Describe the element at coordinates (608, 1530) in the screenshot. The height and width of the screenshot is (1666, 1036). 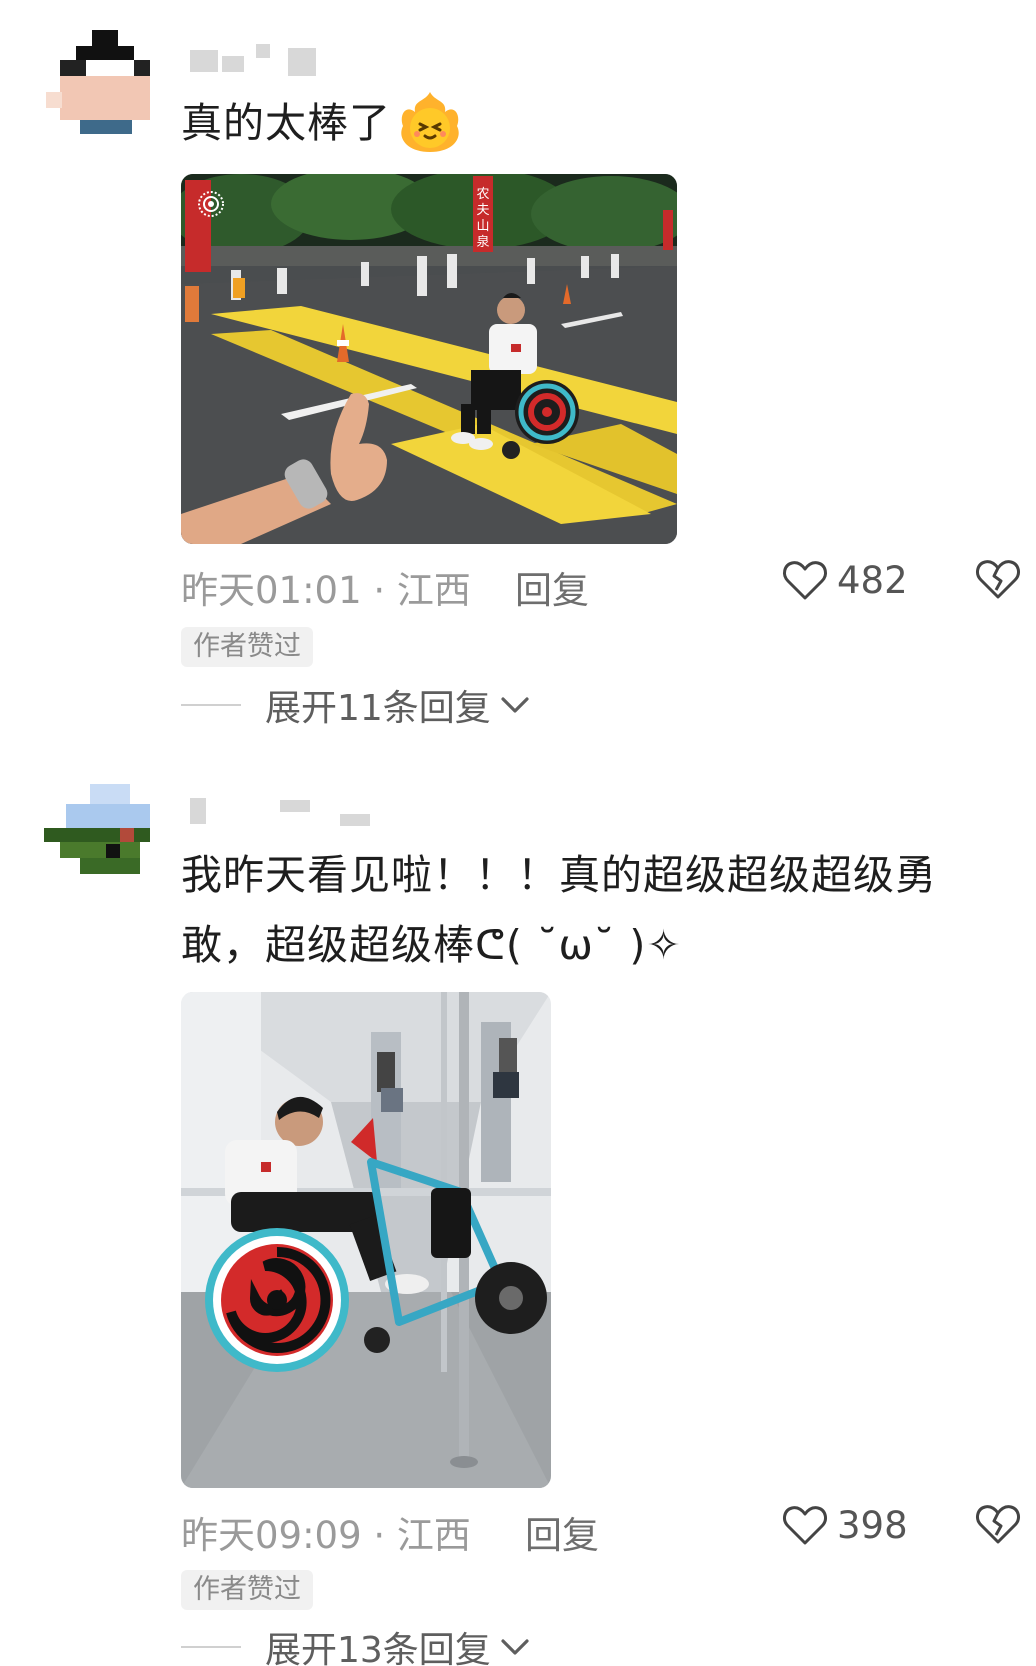
I see `comment-meta: 昨天09:09 · 江西 回复 398` at that location.